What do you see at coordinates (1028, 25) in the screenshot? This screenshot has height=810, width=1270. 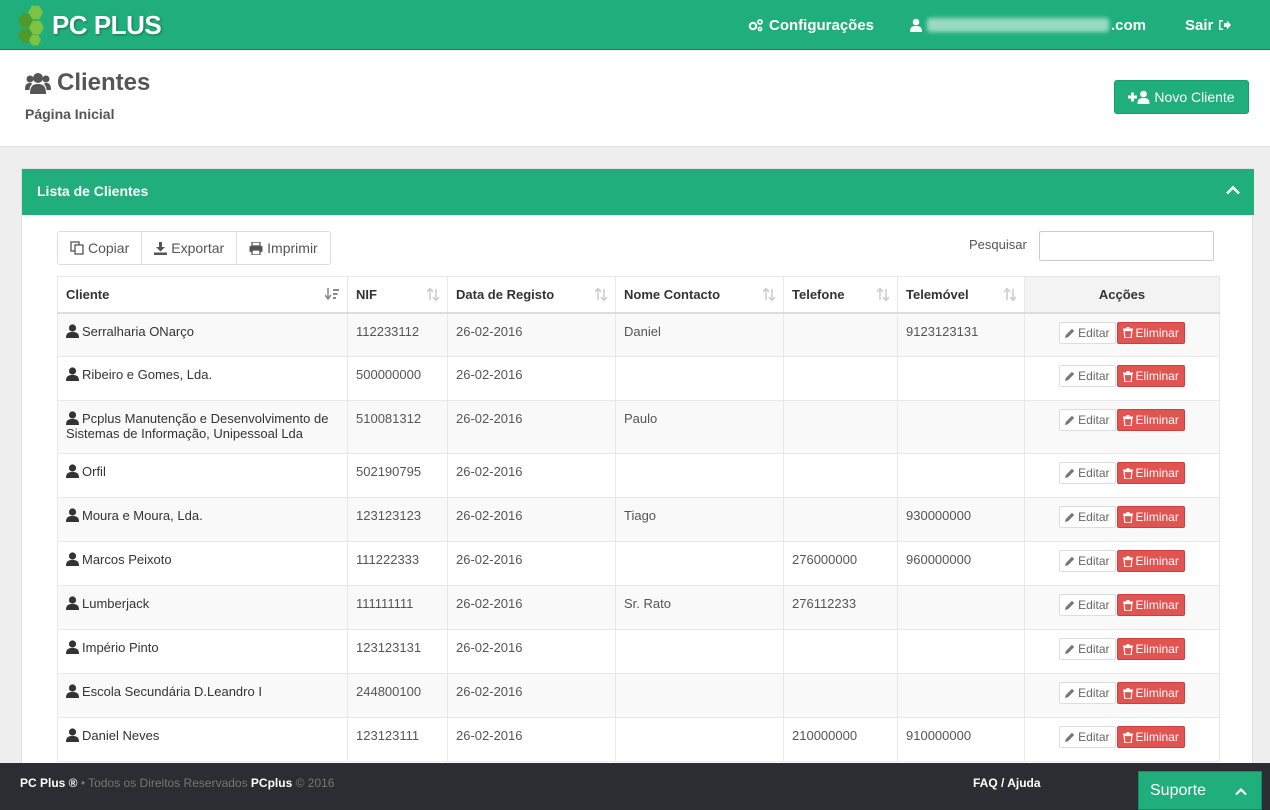 I see `user-account-link: .com` at bounding box center [1028, 25].